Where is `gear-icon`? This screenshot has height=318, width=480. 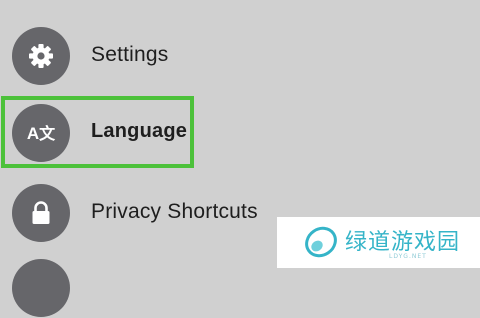
gear-icon is located at coordinates (41, 56).